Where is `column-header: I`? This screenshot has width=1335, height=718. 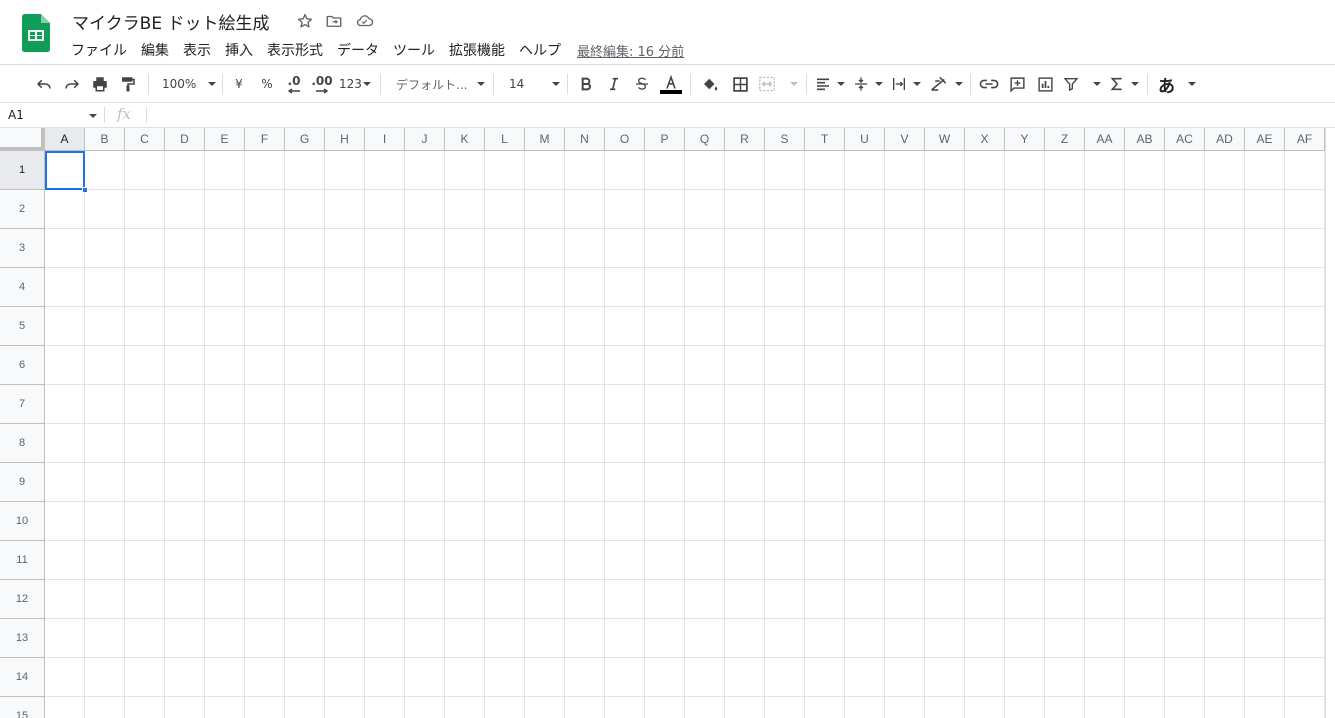 column-header: I is located at coordinates (385, 139).